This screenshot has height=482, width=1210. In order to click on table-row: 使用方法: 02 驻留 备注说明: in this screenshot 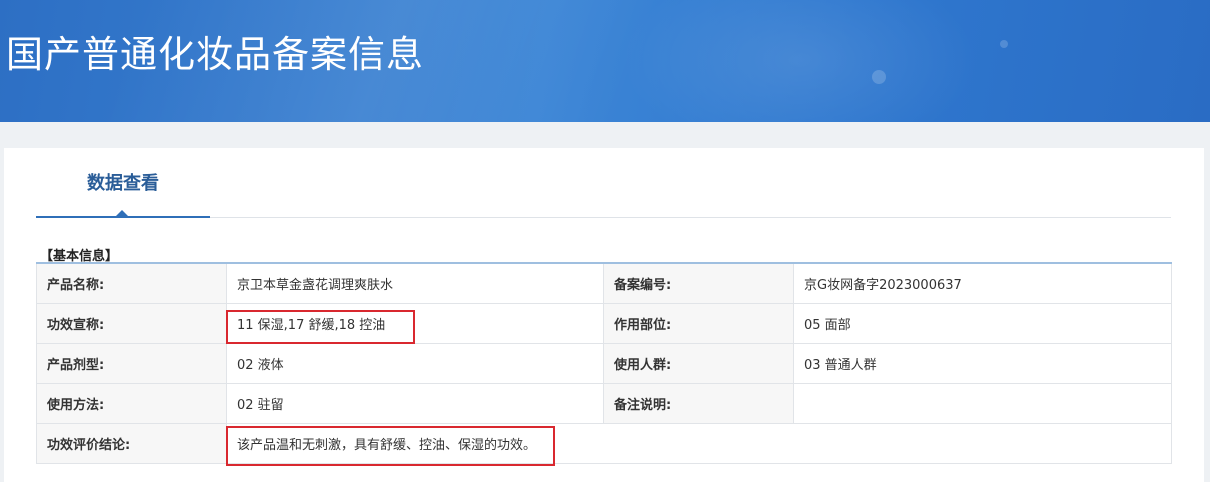, I will do `click(604, 403)`.